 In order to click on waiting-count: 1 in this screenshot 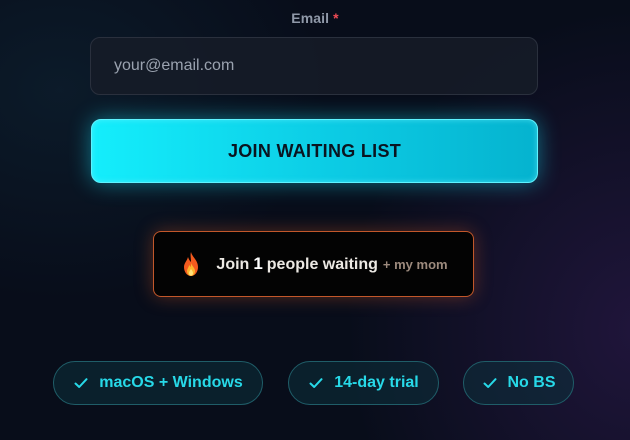, I will do `click(258, 263)`.